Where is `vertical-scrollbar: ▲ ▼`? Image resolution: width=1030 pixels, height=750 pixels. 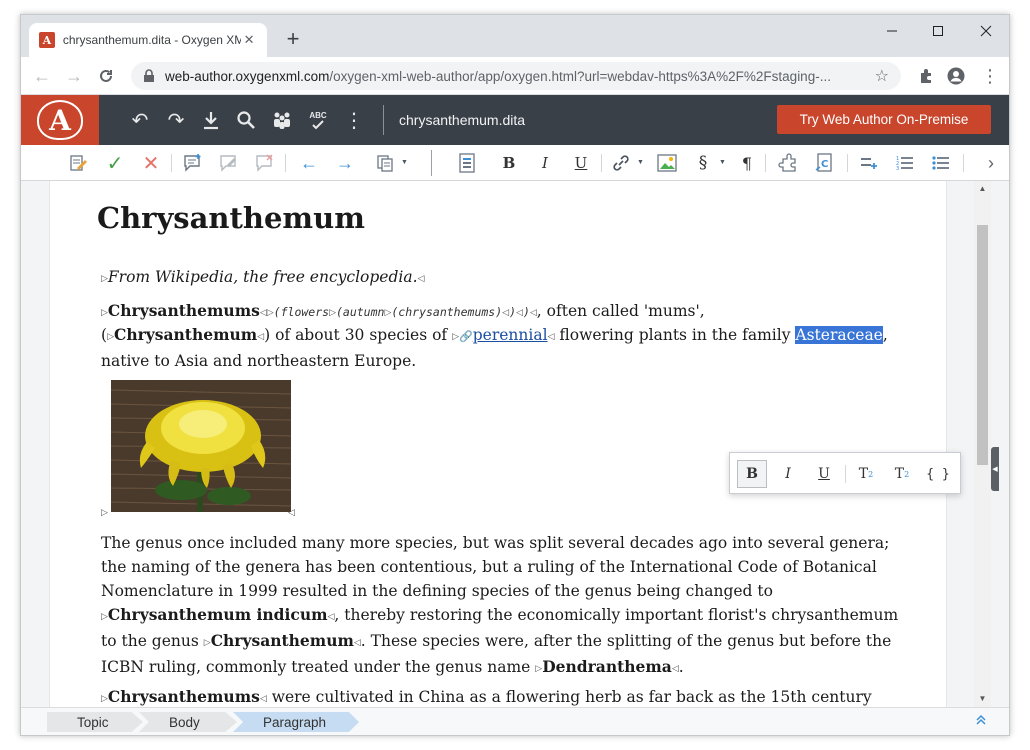
vertical-scrollbar: ▲ ▼ is located at coordinates (982, 444).